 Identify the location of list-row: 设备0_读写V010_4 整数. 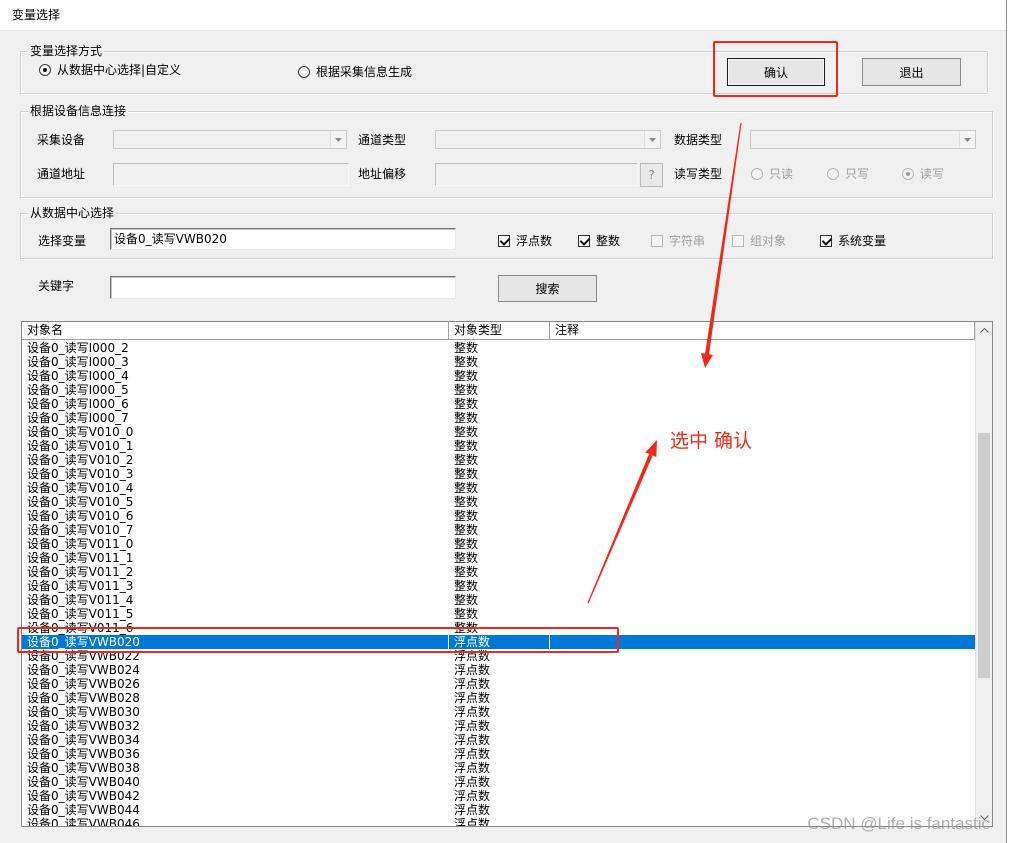
(498, 488).